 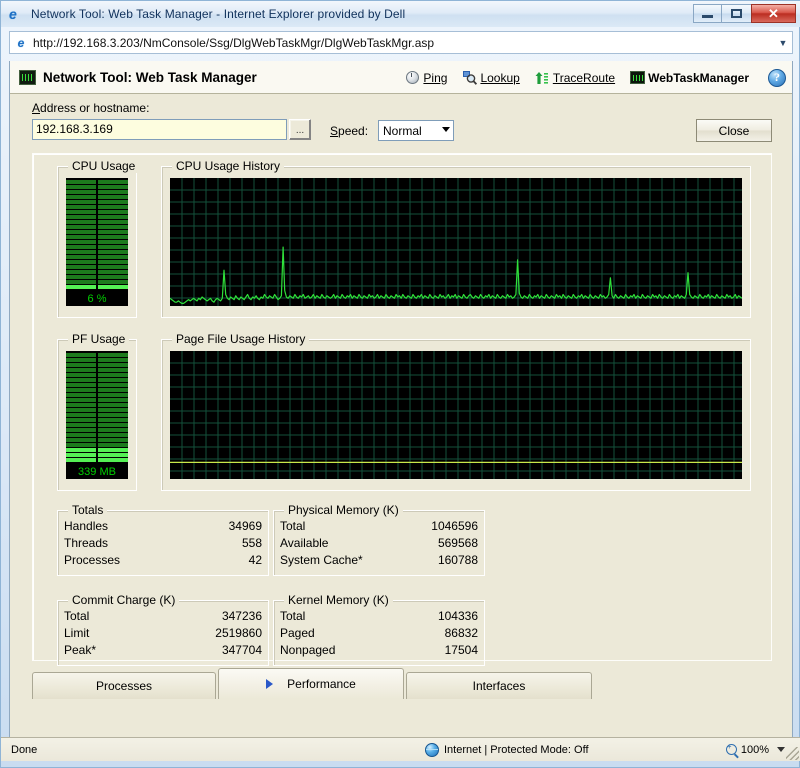 What do you see at coordinates (241, 616) in the screenshot?
I see `stat-value: 347236` at bounding box center [241, 616].